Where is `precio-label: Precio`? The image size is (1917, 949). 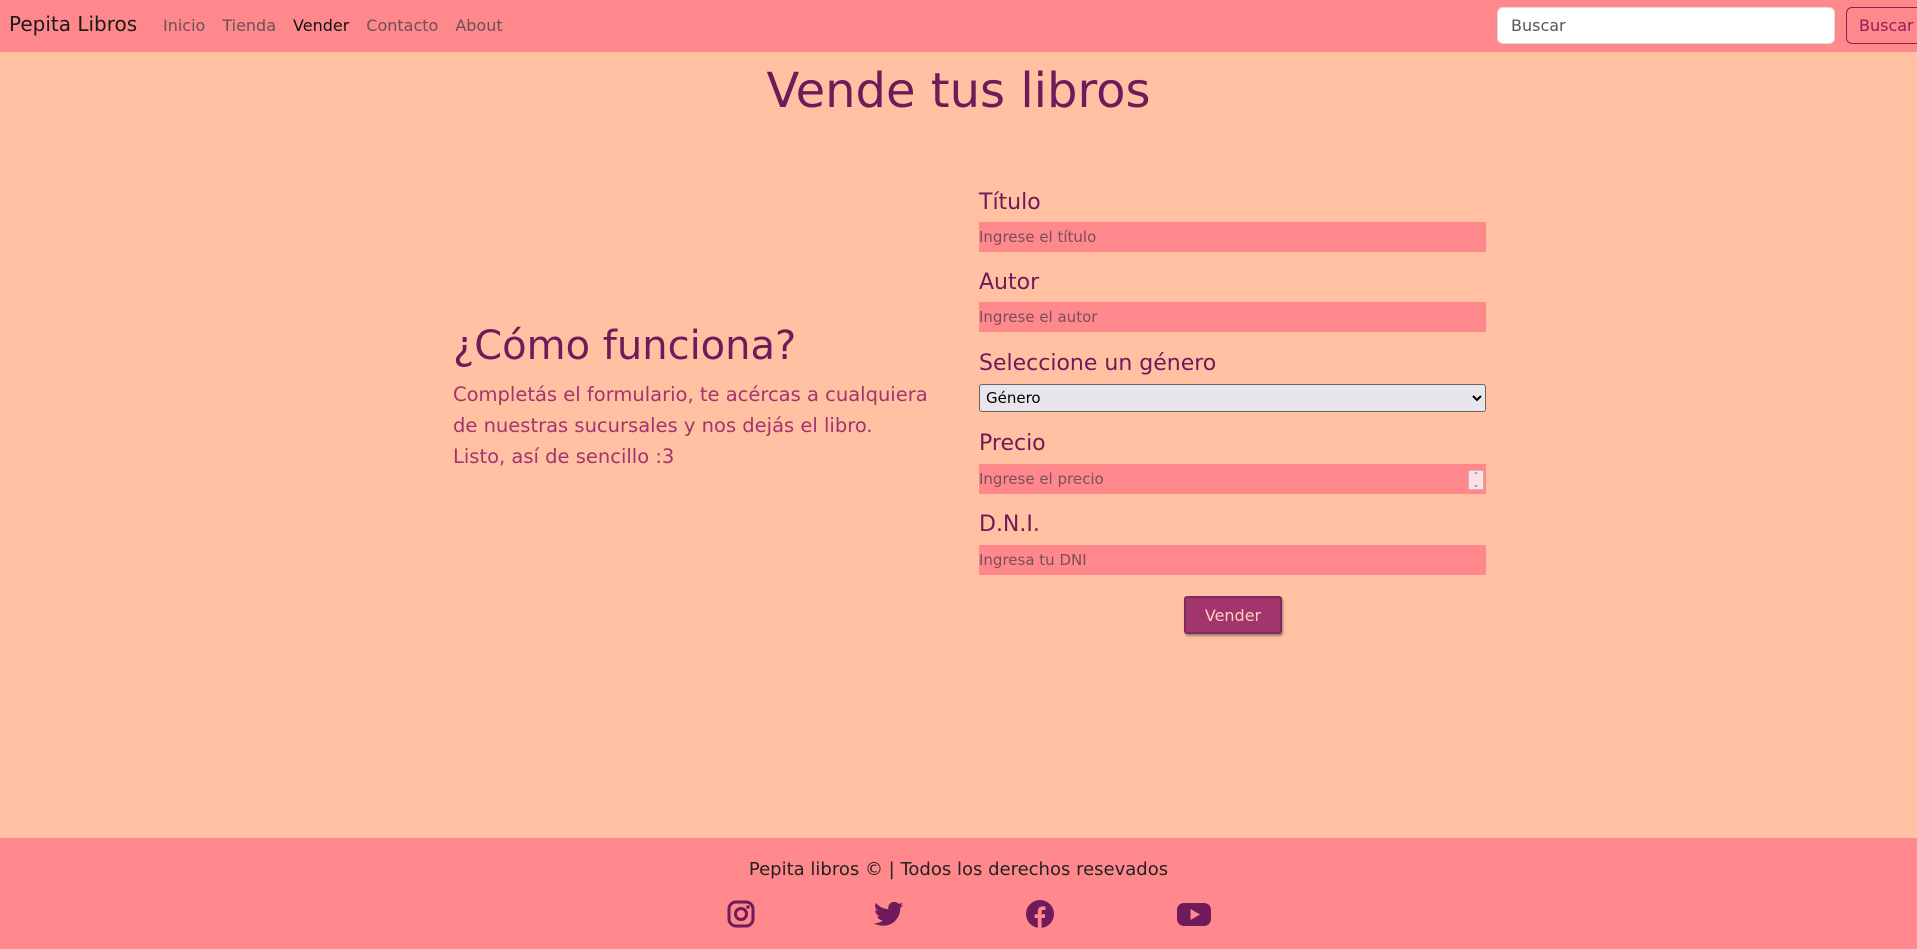 precio-label: Precio is located at coordinates (1012, 443).